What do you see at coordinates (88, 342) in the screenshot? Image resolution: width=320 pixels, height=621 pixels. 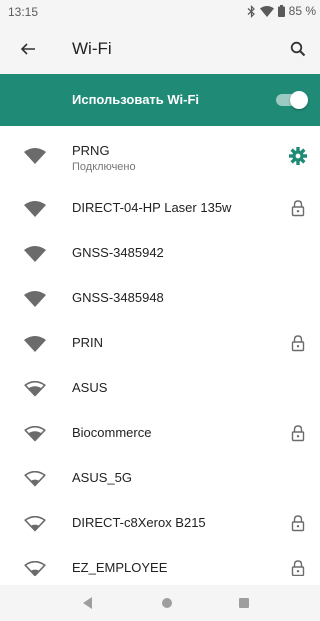 I see `network-name: PRIN` at bounding box center [88, 342].